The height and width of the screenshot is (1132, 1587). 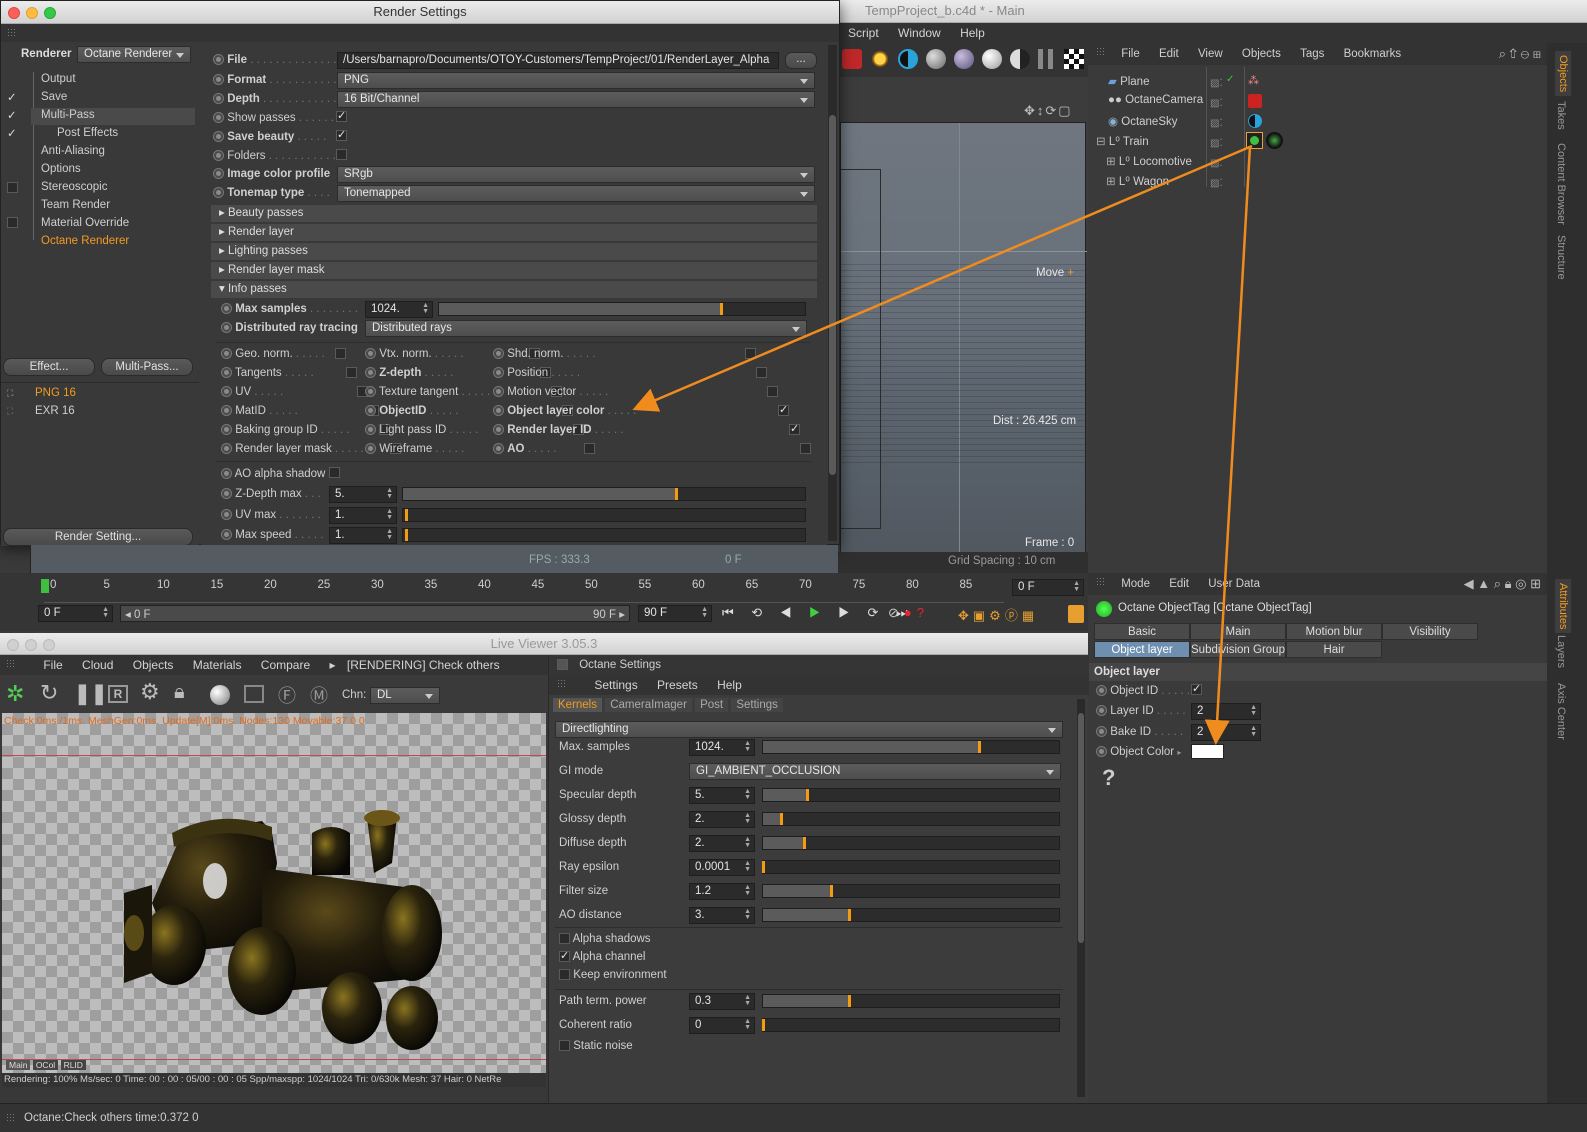 What do you see at coordinates (1373, 54) in the screenshot?
I see `om-menu-bookmarks: Bookmarks` at bounding box center [1373, 54].